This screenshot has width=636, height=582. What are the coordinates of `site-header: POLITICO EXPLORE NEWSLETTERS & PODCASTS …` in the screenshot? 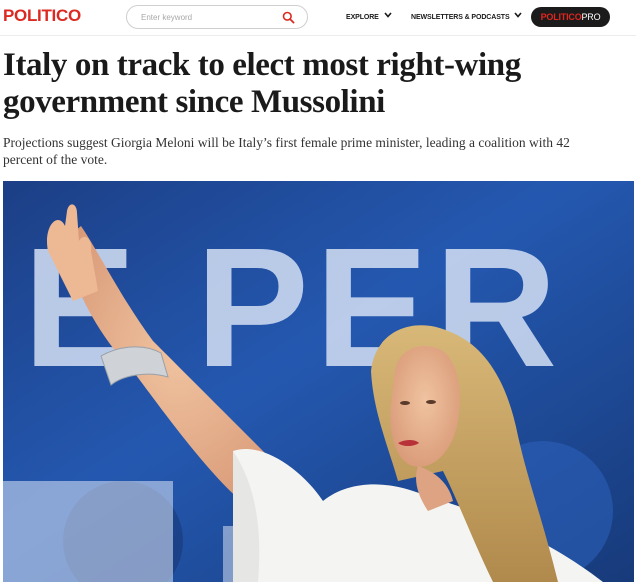 It's located at (318, 18).